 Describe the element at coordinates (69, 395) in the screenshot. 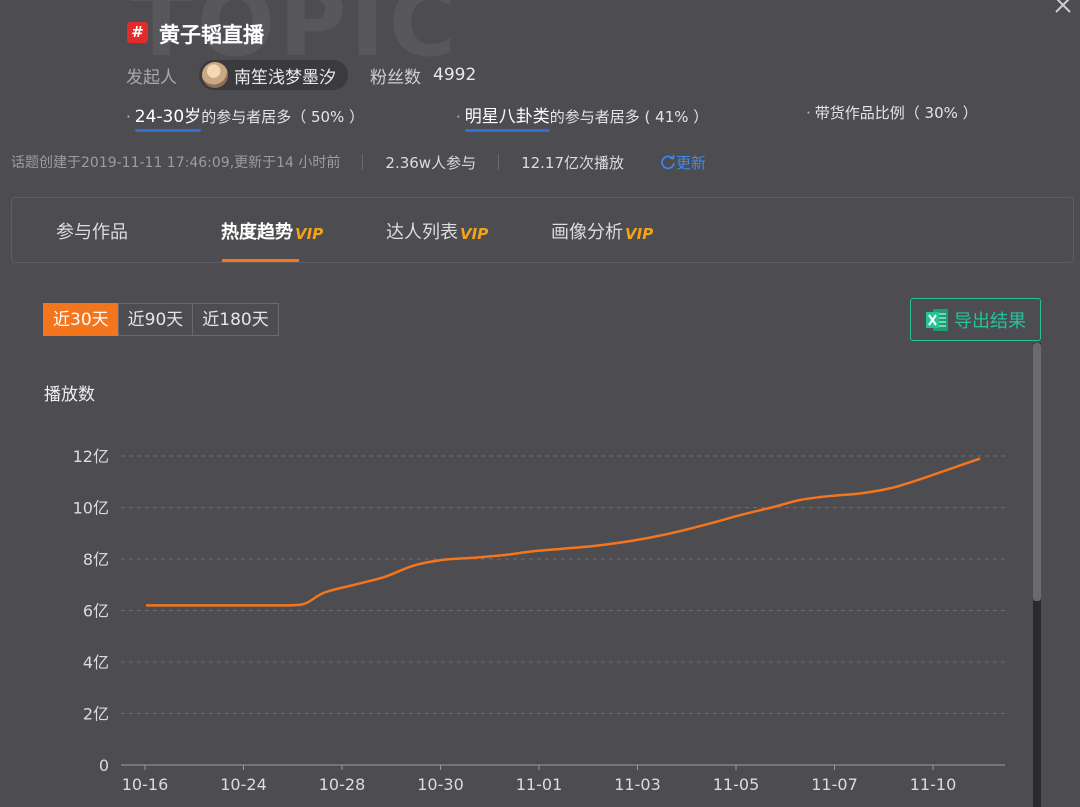

I see `chart-y-axis-title: 播放数` at that location.